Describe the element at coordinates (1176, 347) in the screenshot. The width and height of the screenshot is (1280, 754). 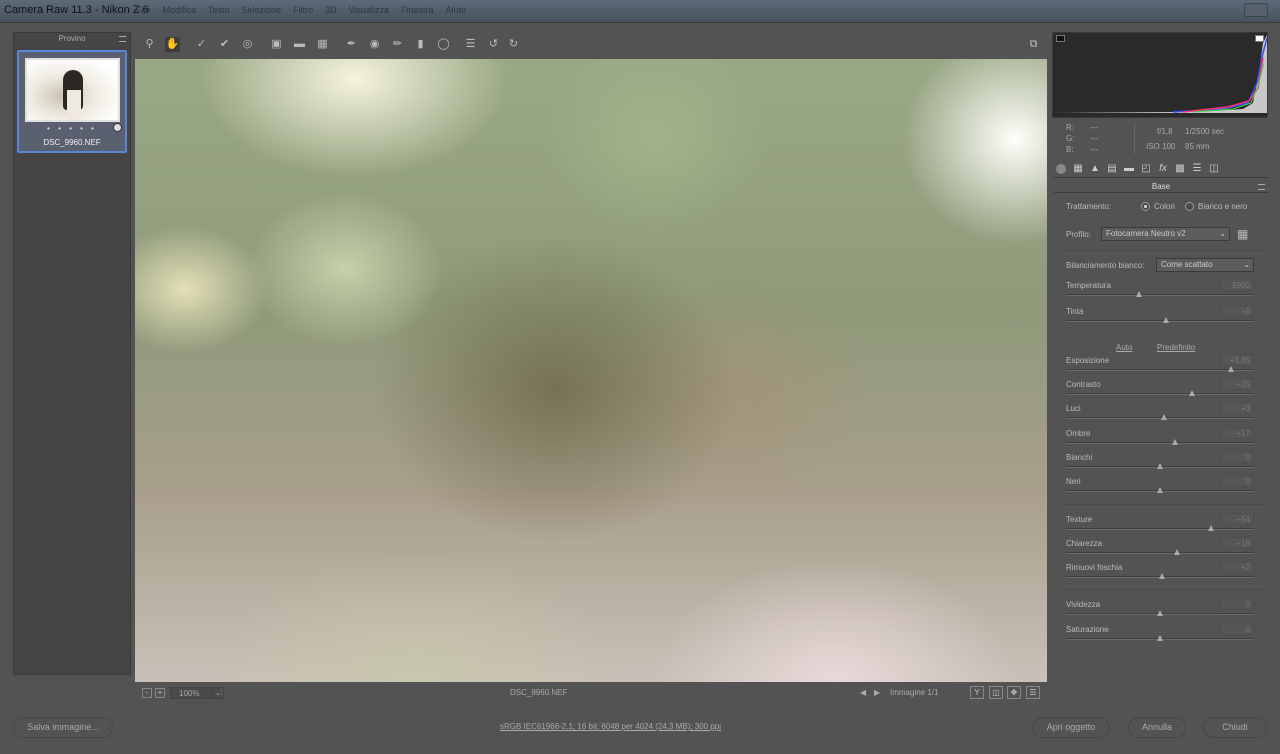
I see `default-link: Predefinito` at that location.